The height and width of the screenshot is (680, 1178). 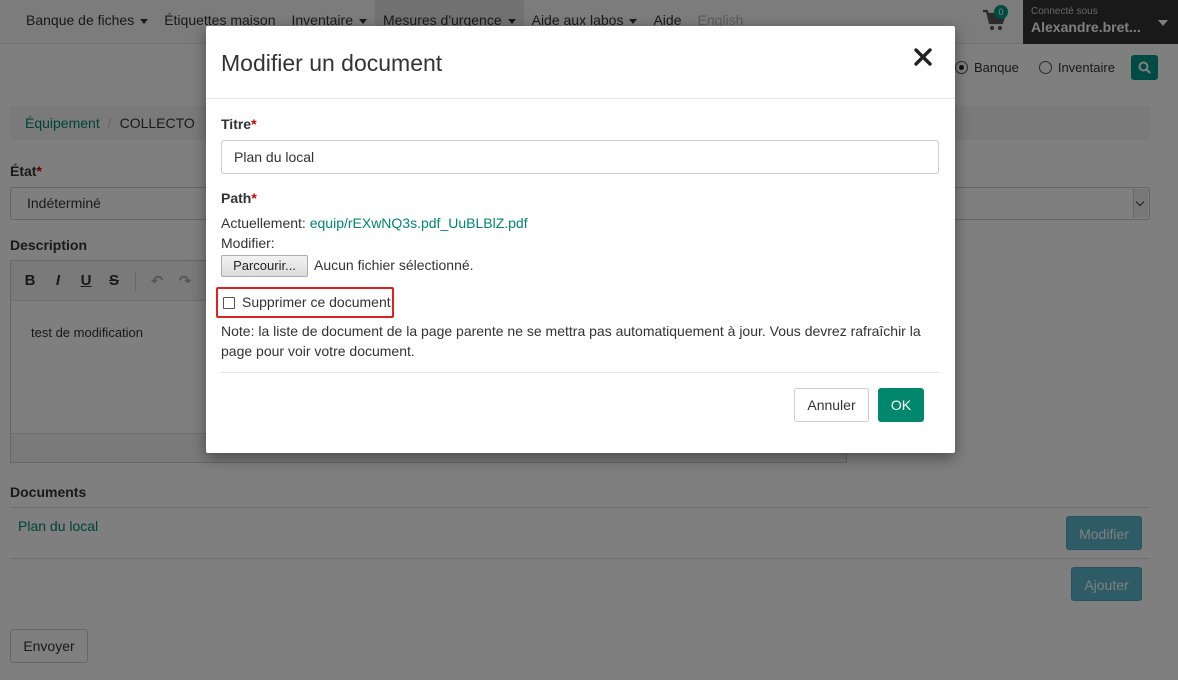 I want to click on current-file-link: equip/rEXwNQ3s.pdf_UuBLBlZ.pdf, so click(x=419, y=223).